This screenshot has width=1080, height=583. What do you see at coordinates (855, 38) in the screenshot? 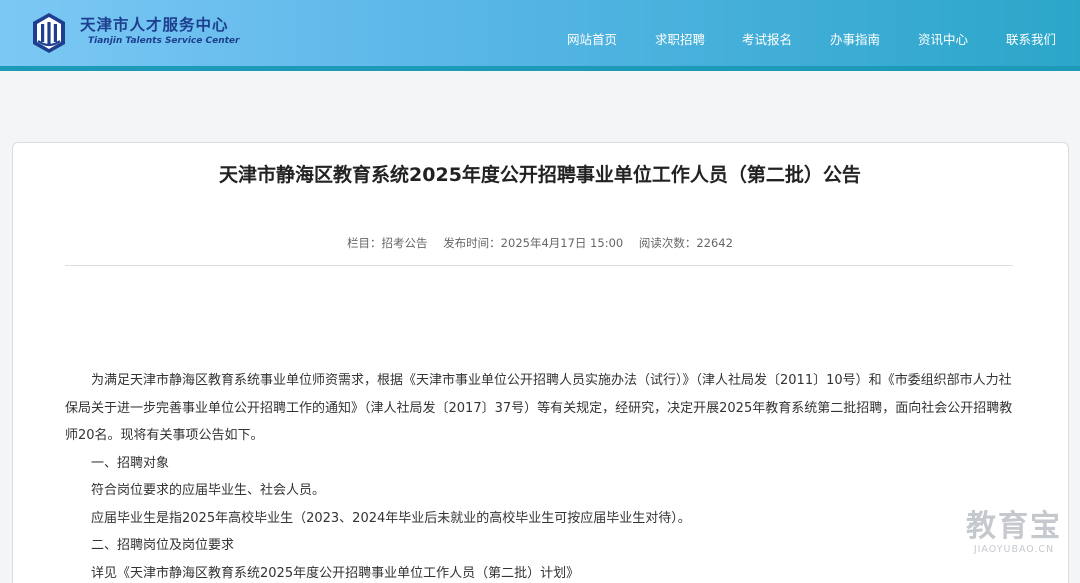
I see `nav-service-guide: 办事指南` at bounding box center [855, 38].